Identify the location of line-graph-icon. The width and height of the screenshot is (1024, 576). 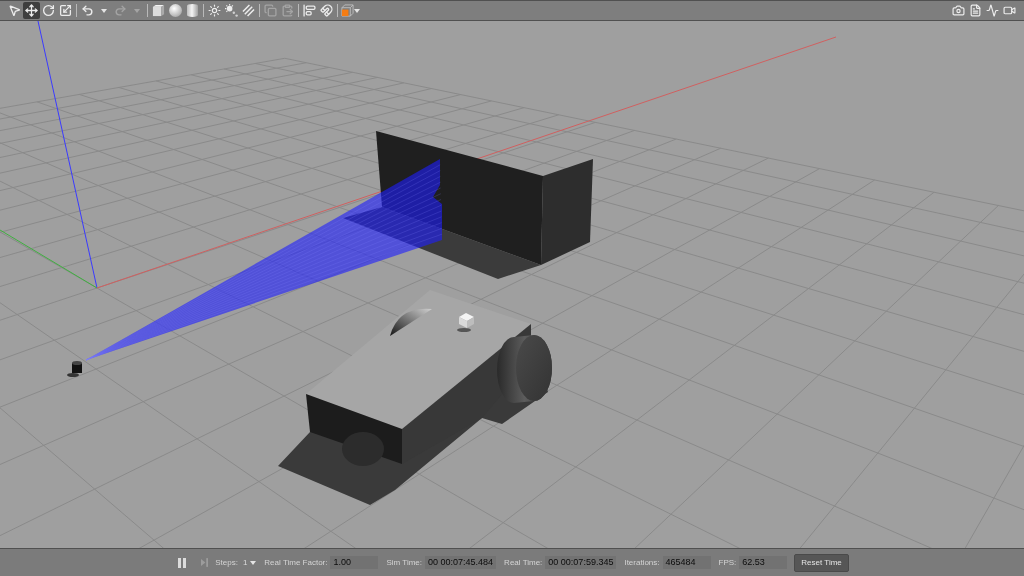
(992, 10).